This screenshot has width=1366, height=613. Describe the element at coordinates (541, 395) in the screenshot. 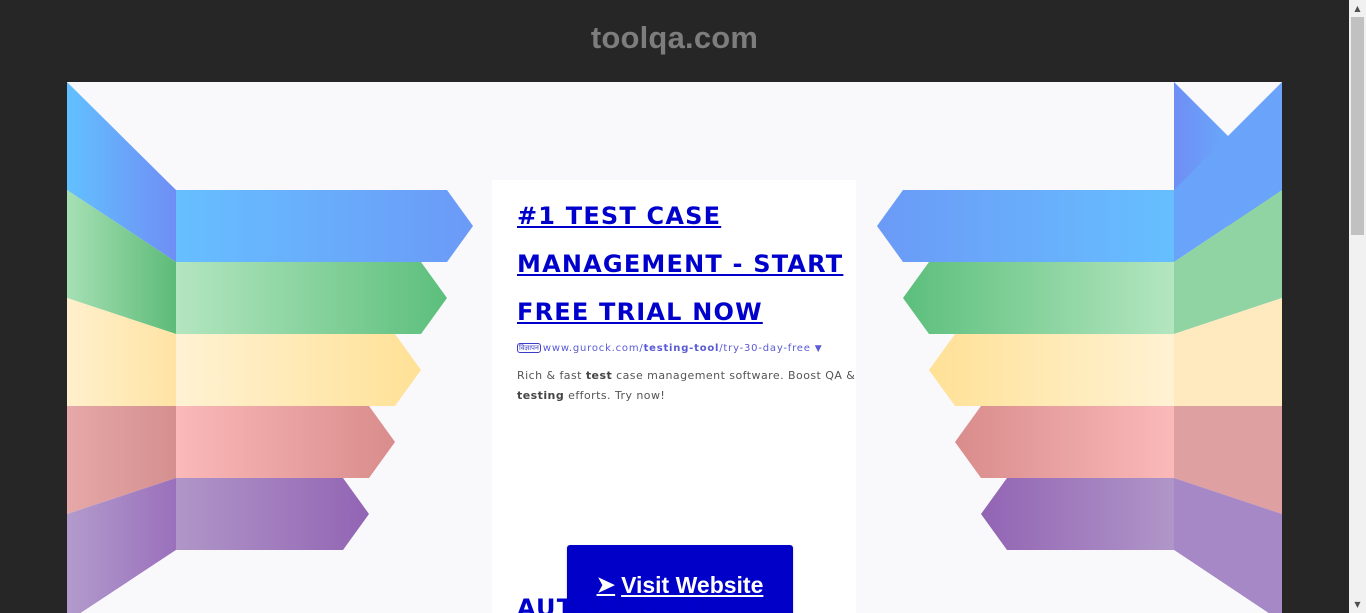

I see `ad-desc-bold-2: testing` at that location.